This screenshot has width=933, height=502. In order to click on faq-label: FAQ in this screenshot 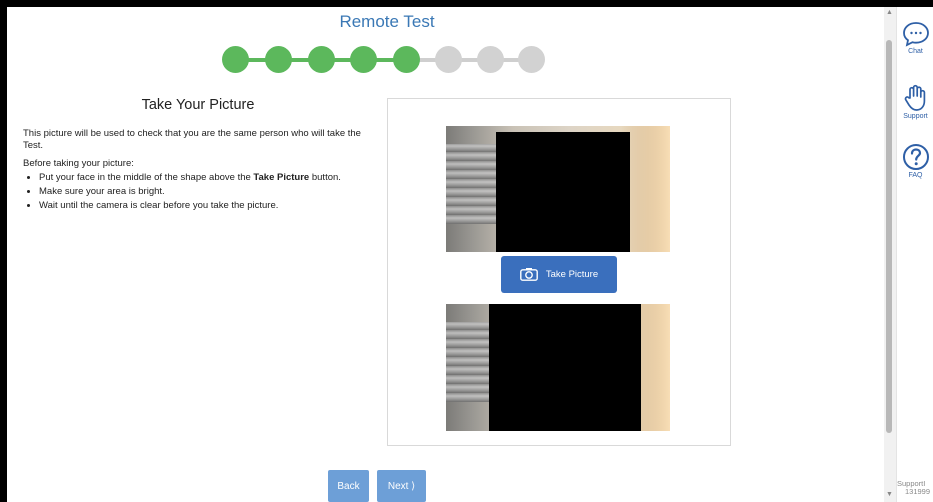, I will do `click(915, 175)`.